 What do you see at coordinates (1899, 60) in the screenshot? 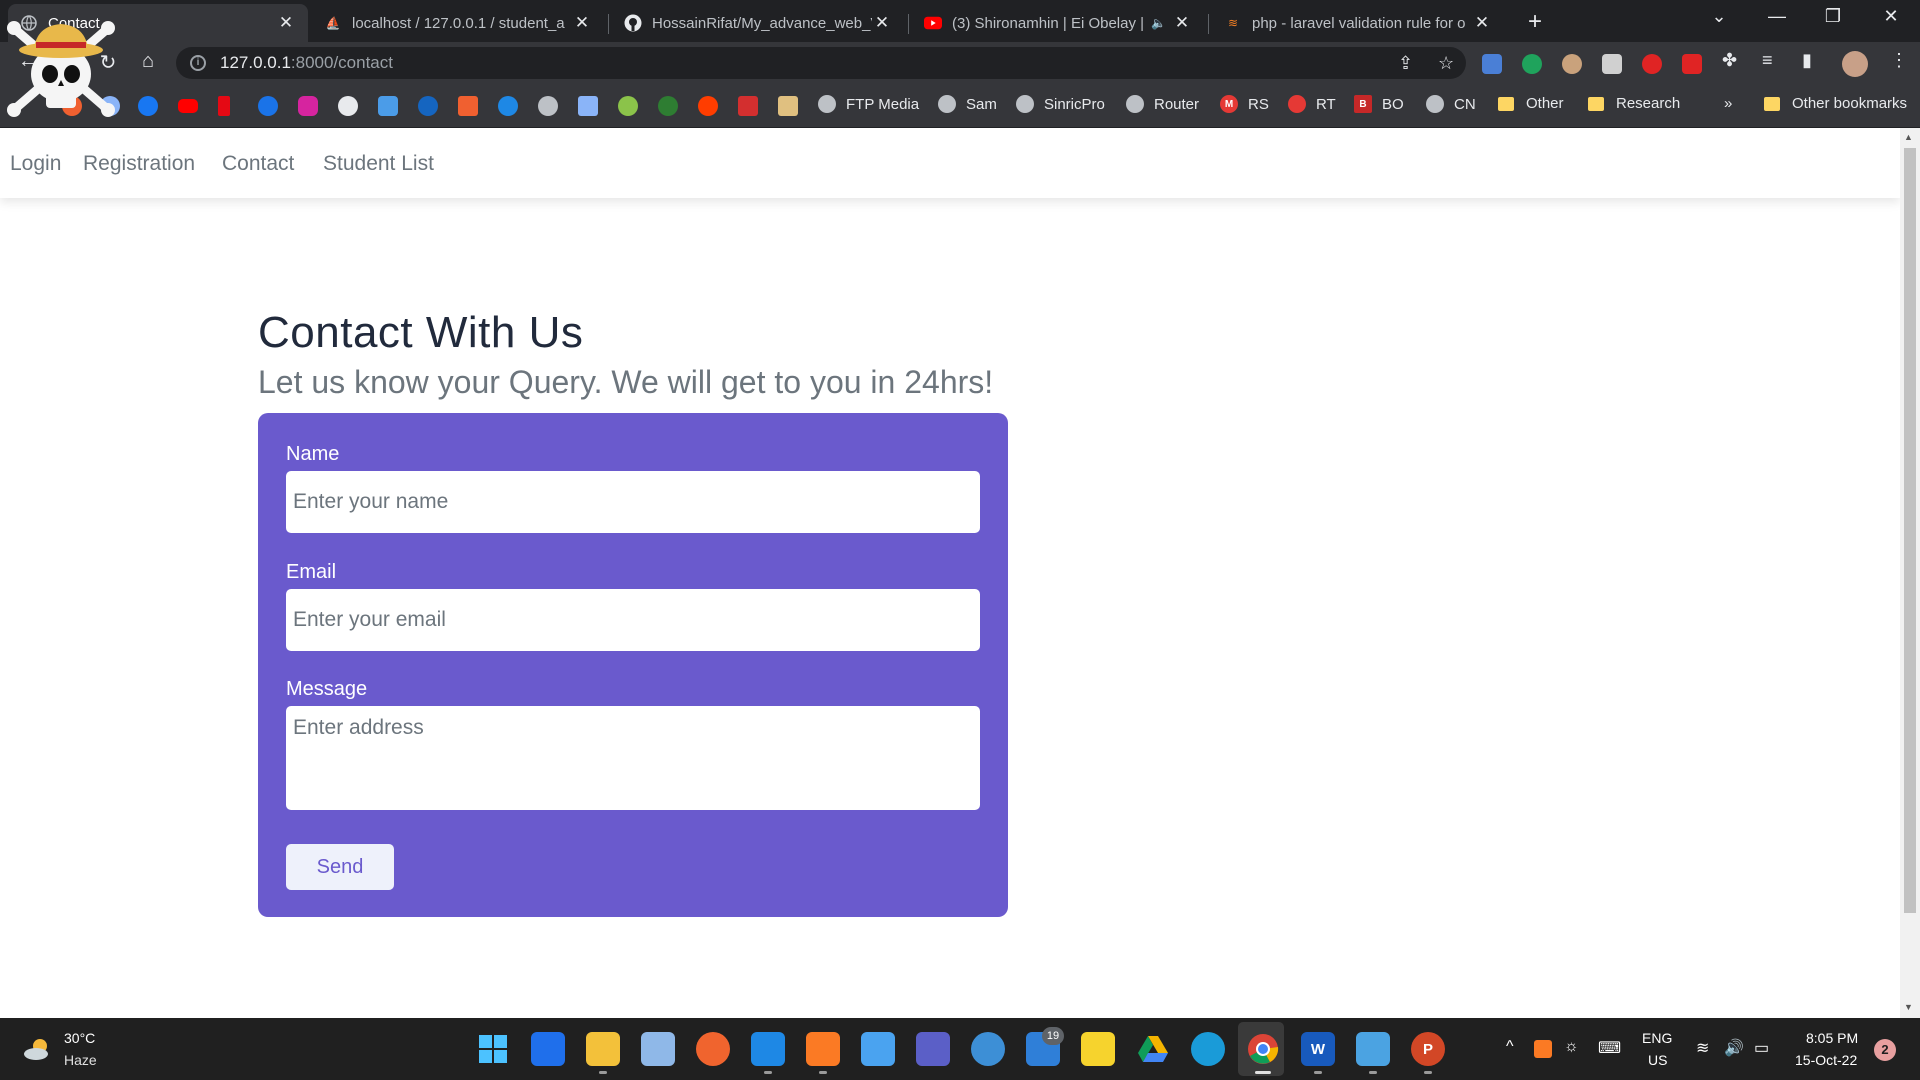
I see `kebab-menu-icon: ⋮` at bounding box center [1899, 60].